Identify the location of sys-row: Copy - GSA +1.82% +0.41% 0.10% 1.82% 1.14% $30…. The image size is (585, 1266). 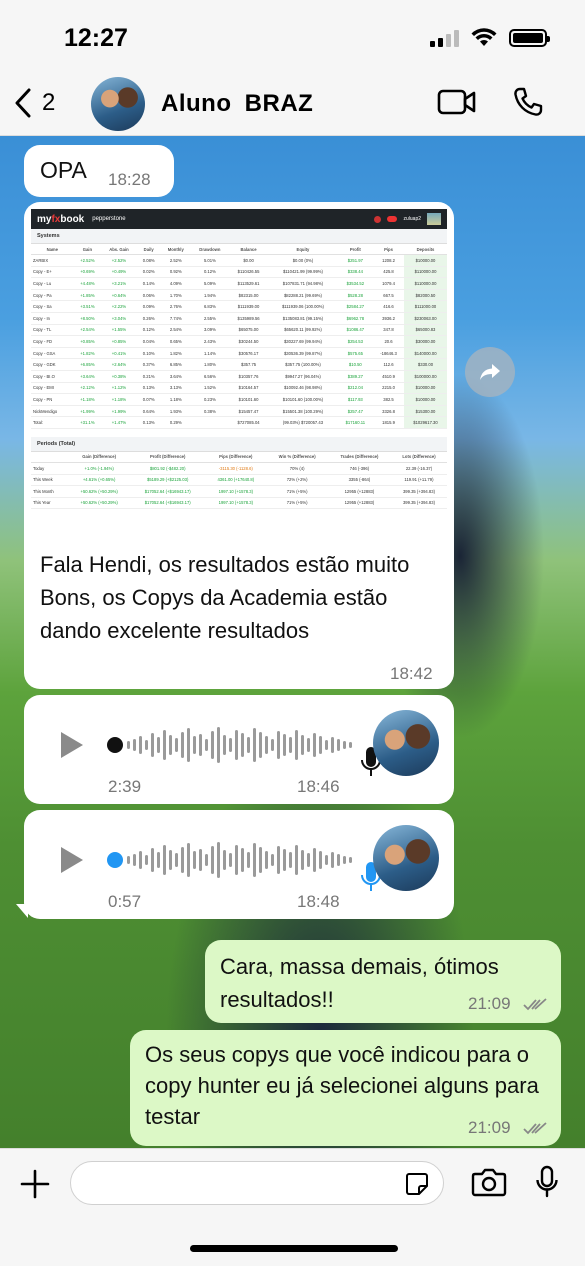
(239, 353).